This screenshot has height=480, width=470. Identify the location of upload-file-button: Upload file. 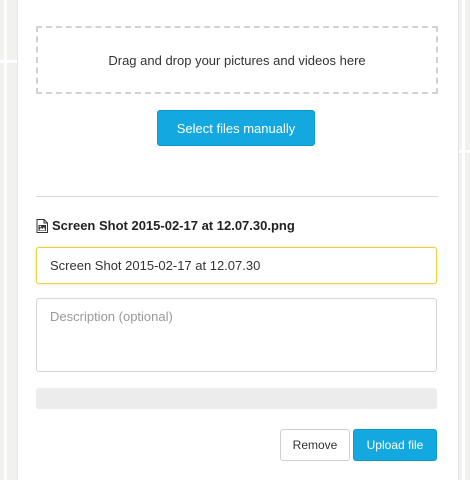
(395, 445).